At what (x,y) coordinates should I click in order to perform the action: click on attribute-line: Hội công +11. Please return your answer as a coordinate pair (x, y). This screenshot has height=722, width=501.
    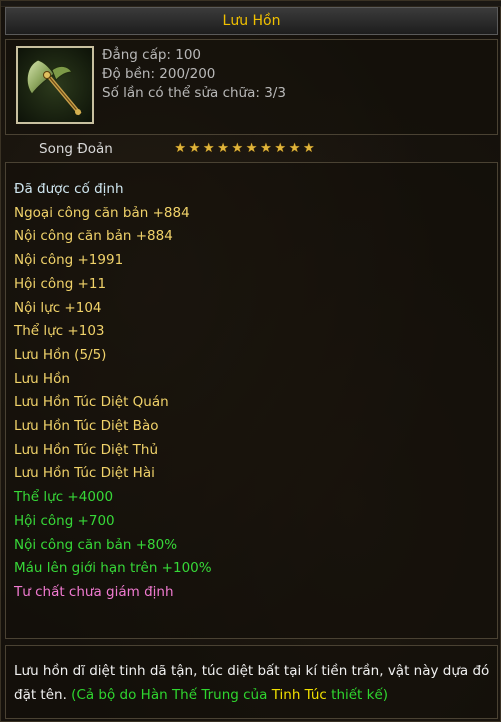
    Looking at the image, I should click on (60, 283).